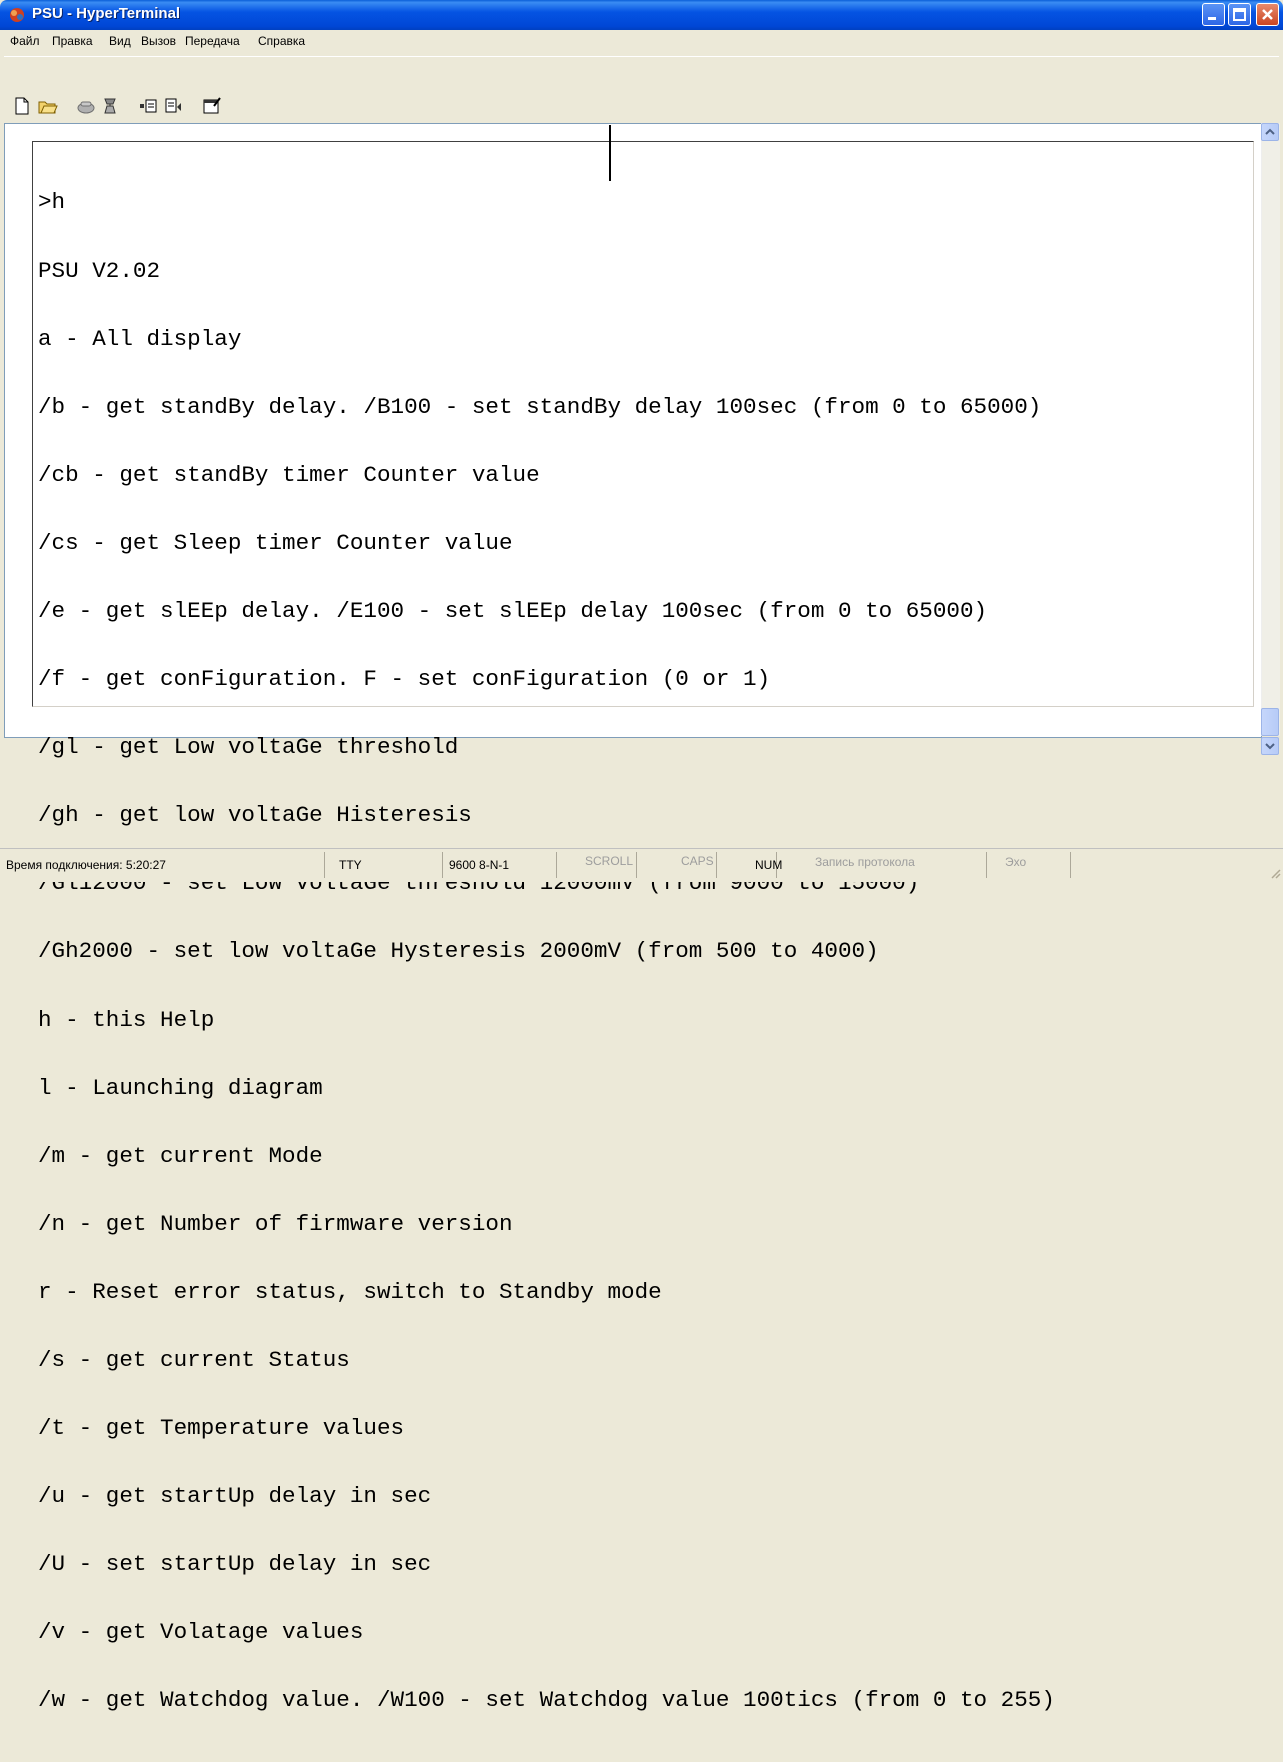  What do you see at coordinates (180, 1087) in the screenshot?
I see `terminal-line: l - Launching diagram` at bounding box center [180, 1087].